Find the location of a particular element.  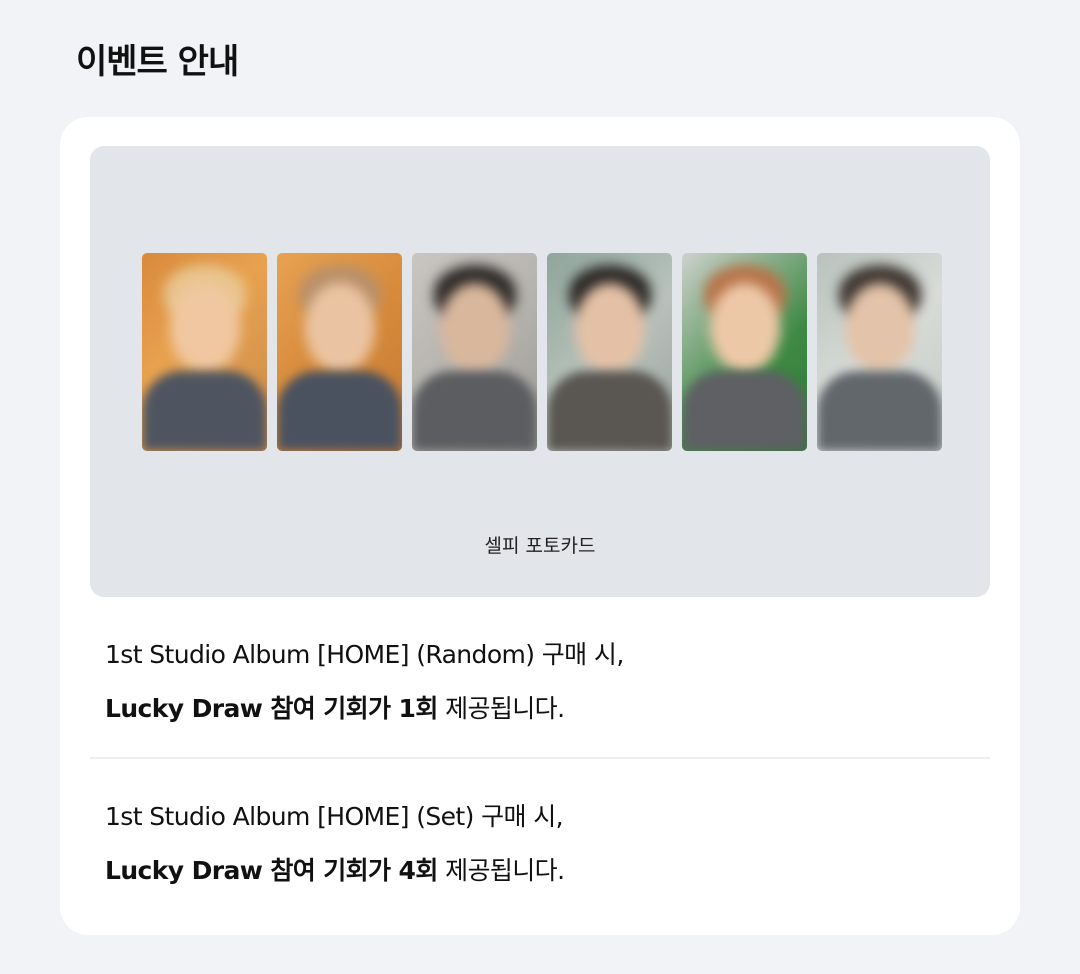

offer-detail: Lucky Draw 참여 기회가 1회 제공됩니다. is located at coordinates (364, 707).